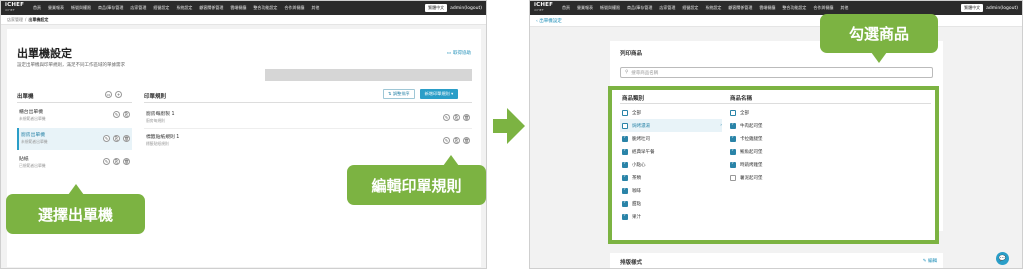 This screenshot has height=269, width=1023. What do you see at coordinates (780, 151) in the screenshot?
I see `product-item: ✓ 鮪魚起司堡` at bounding box center [780, 151].